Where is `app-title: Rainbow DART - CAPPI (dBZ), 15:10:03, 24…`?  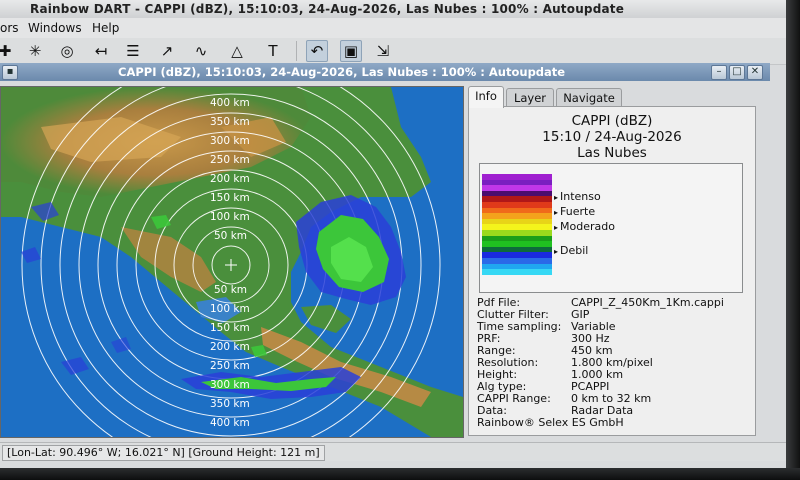
app-title: Rainbow DART - CAPPI (dBZ), 15:10:03, 24… is located at coordinates (327, 9).